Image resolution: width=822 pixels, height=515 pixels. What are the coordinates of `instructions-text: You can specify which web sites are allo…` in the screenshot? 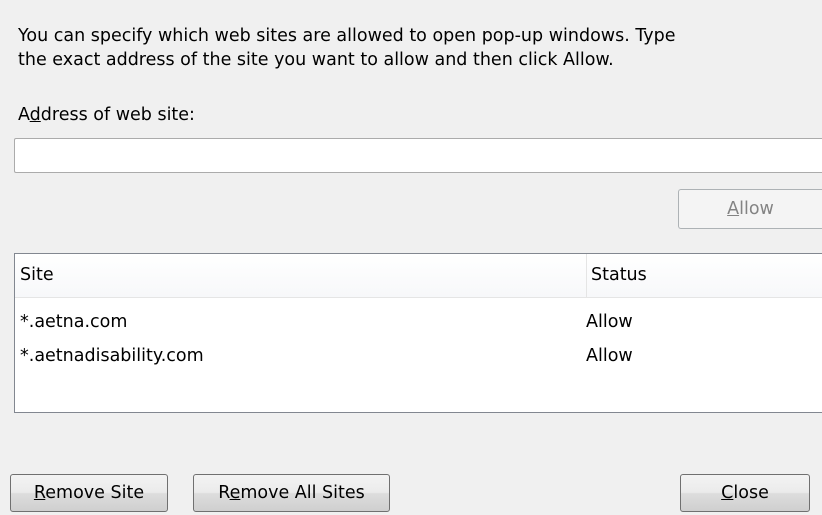 It's located at (418, 48).